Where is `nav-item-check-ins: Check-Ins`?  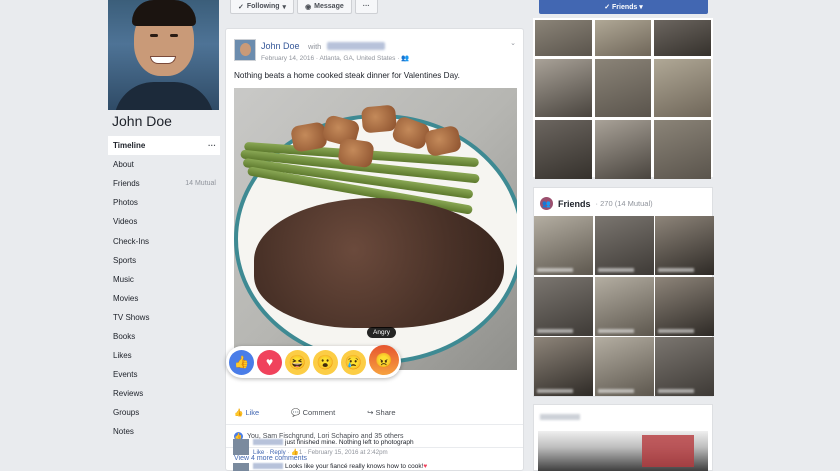 nav-item-check-ins: Check-Ins is located at coordinates (164, 240).